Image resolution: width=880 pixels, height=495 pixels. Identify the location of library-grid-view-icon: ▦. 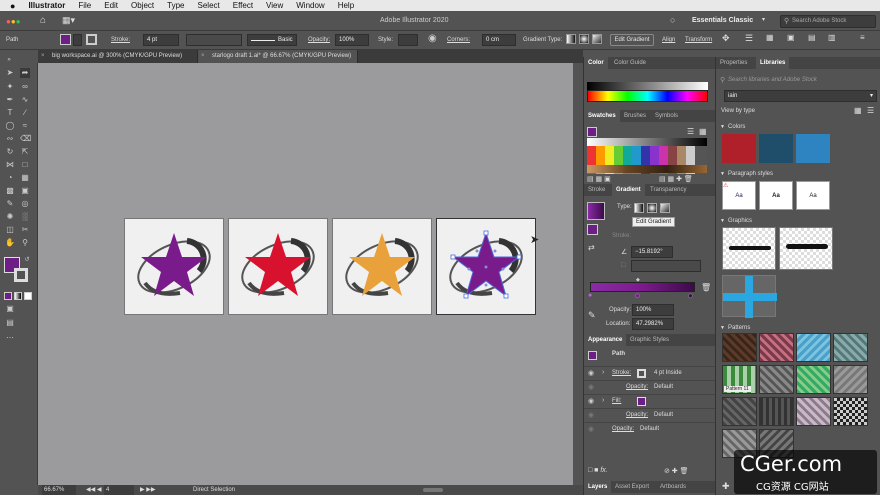
(858, 110).